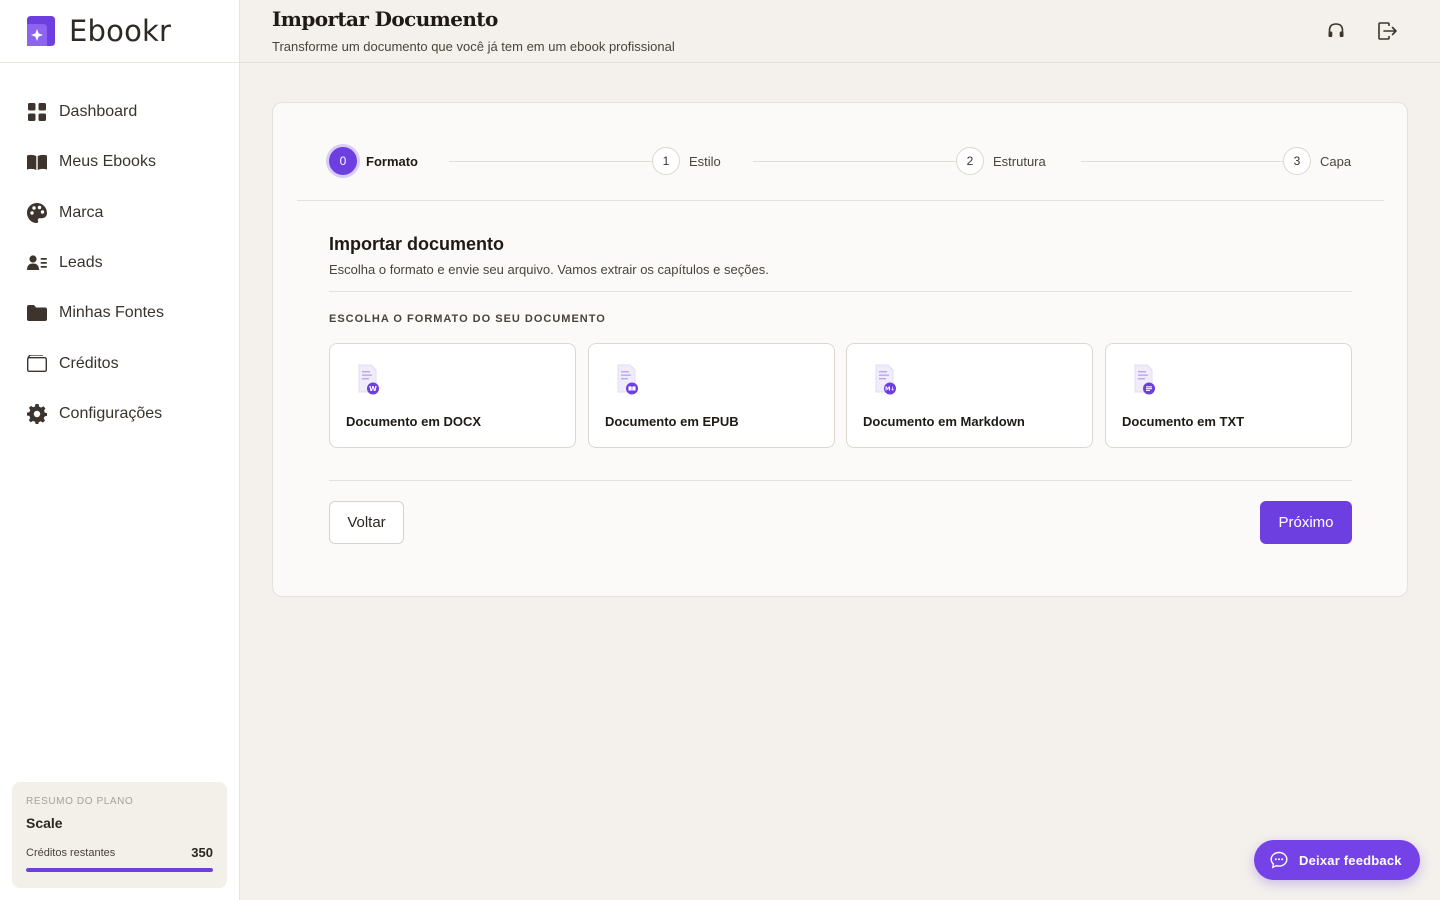  I want to click on step-formato: 0 Formato, so click(373, 161).